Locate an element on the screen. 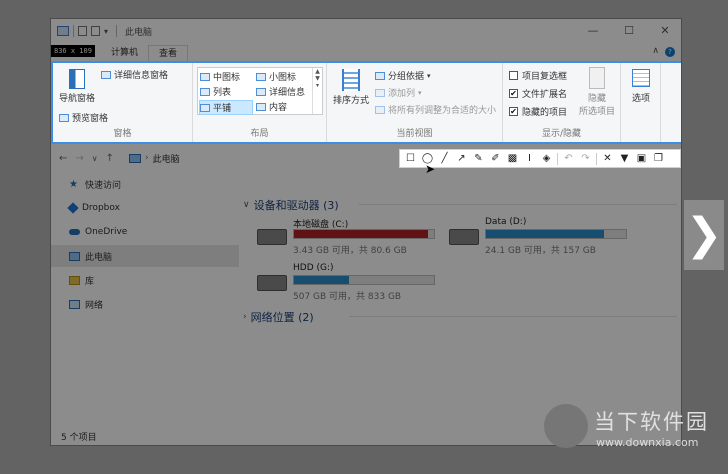  redo-tool-icon: ↷ is located at coordinates (585, 158).